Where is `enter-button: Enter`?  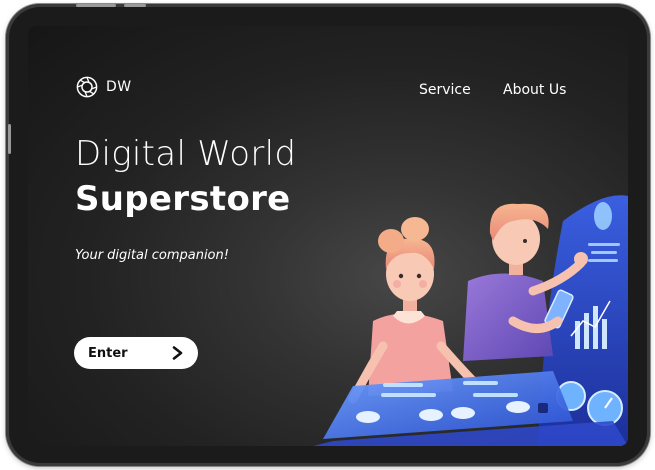 enter-button: Enter is located at coordinates (136, 353).